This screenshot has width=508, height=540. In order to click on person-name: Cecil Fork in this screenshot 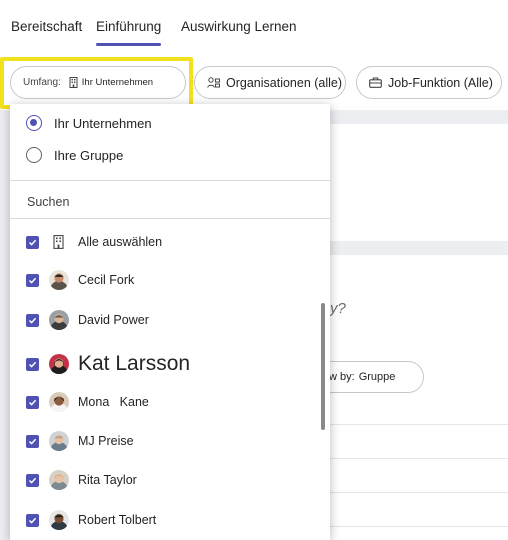, I will do `click(106, 280)`.